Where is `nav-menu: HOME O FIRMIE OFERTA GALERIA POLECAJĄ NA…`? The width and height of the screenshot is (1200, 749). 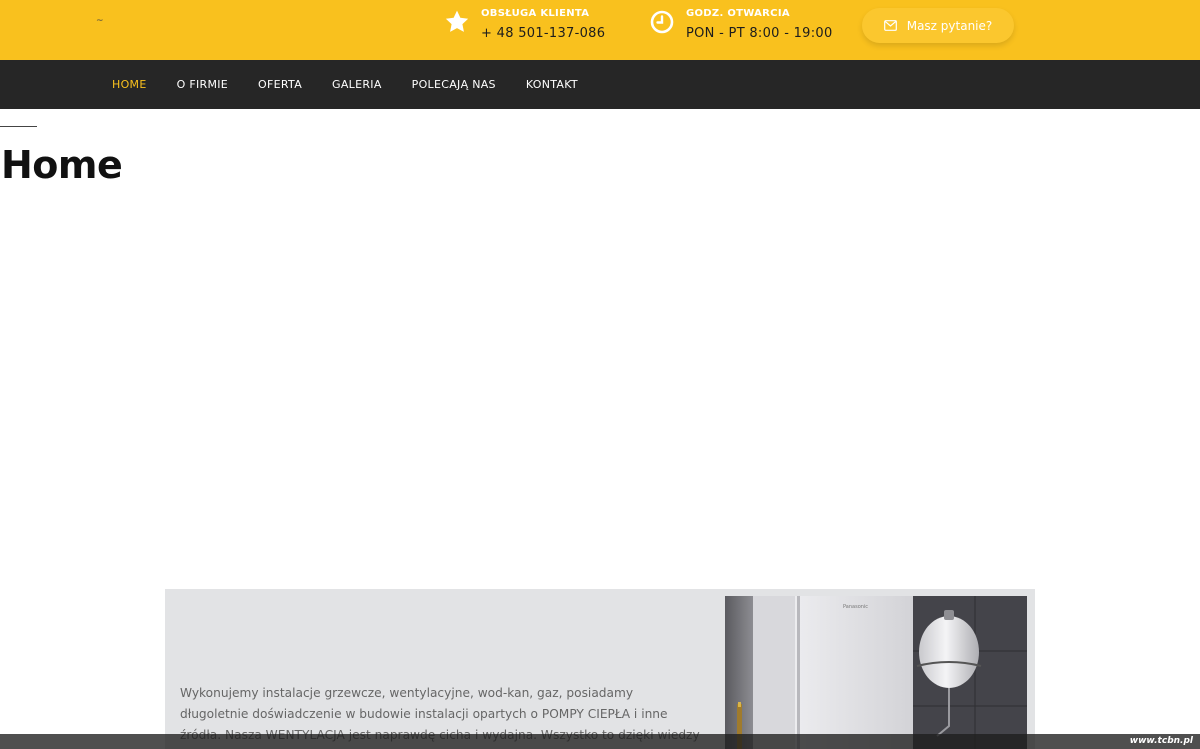 nav-menu: HOME O FIRMIE OFERTA GALERIA POLECAJĄ NA… is located at coordinates (345, 84).